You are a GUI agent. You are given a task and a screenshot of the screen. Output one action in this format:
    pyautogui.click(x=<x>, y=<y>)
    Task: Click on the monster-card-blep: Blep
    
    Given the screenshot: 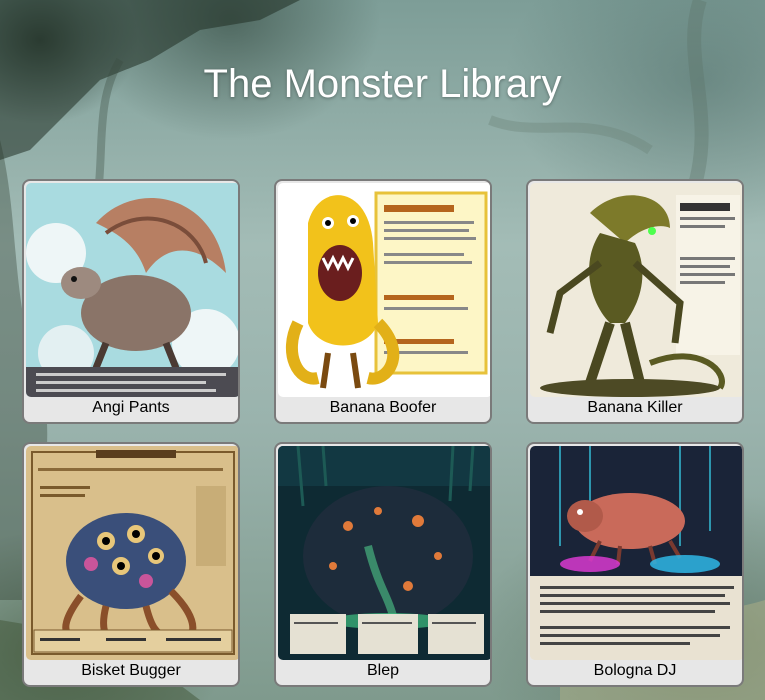 What is the action you would take?
    pyautogui.click(x=383, y=564)
    